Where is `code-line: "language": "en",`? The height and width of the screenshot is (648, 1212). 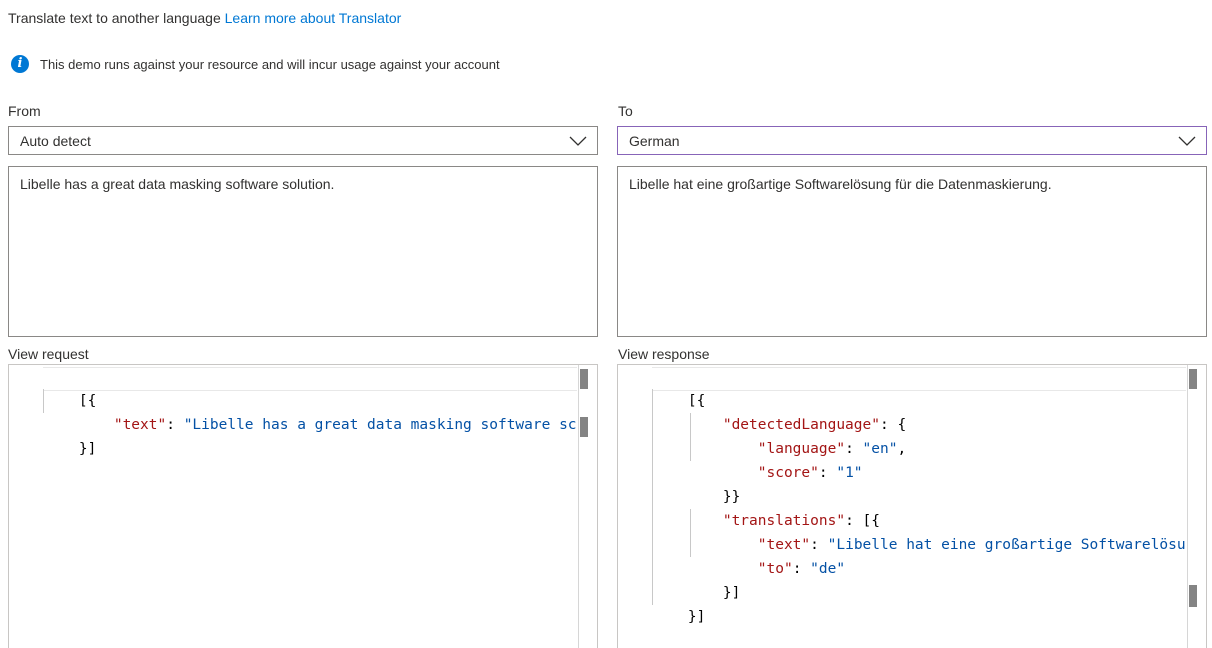
code-line: "language": "en", is located at coordinates (832, 449).